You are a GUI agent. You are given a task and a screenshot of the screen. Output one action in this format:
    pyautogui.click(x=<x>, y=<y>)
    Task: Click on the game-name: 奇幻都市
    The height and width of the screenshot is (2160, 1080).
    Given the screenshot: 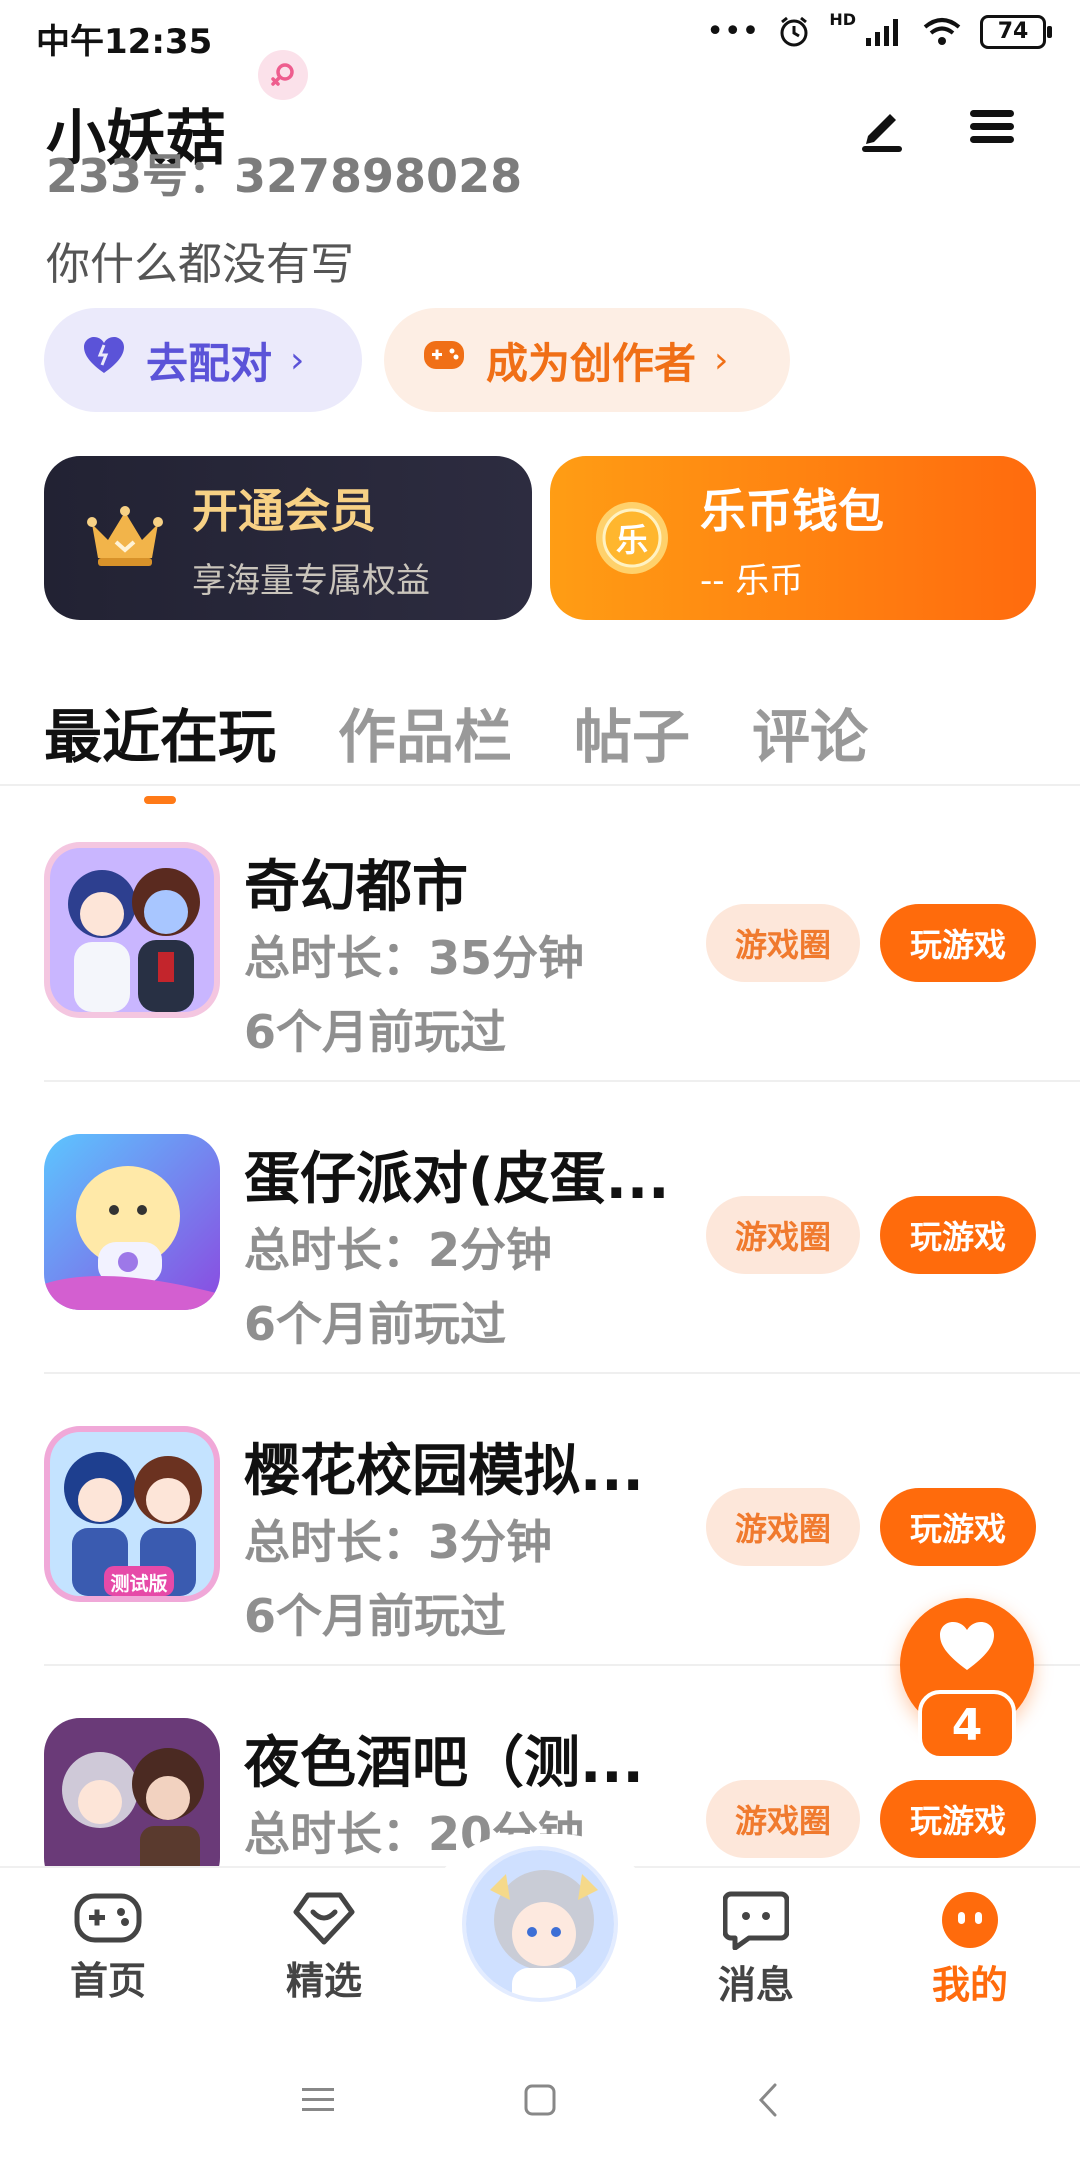 What is the action you would take?
    pyautogui.click(x=356, y=887)
    